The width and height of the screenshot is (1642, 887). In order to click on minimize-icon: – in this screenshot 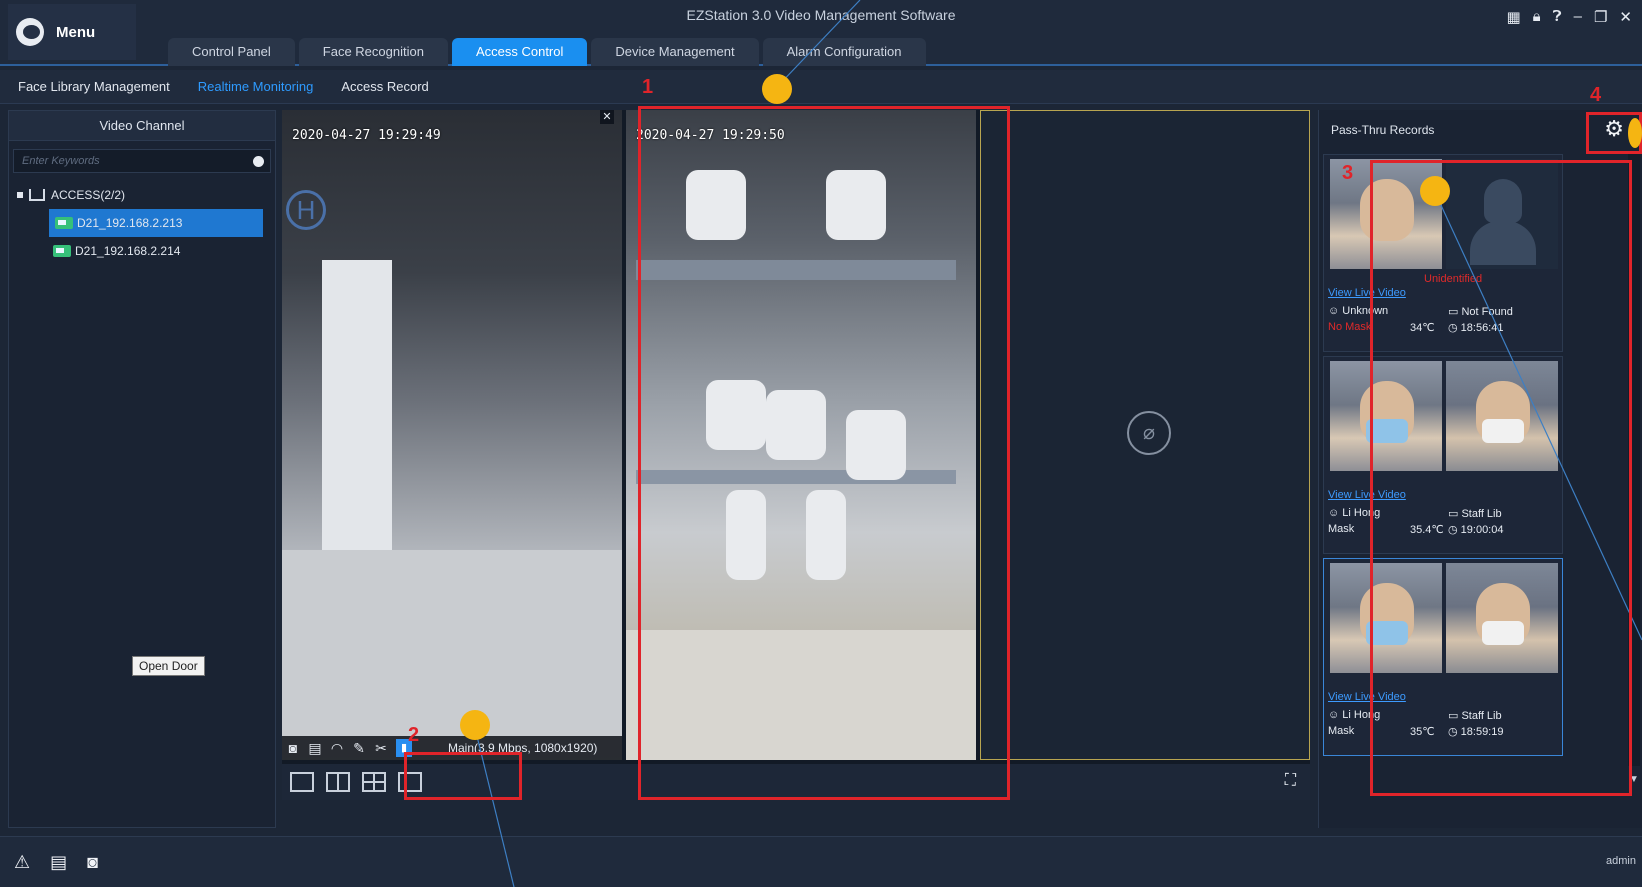, I will do `click(1578, 17)`.